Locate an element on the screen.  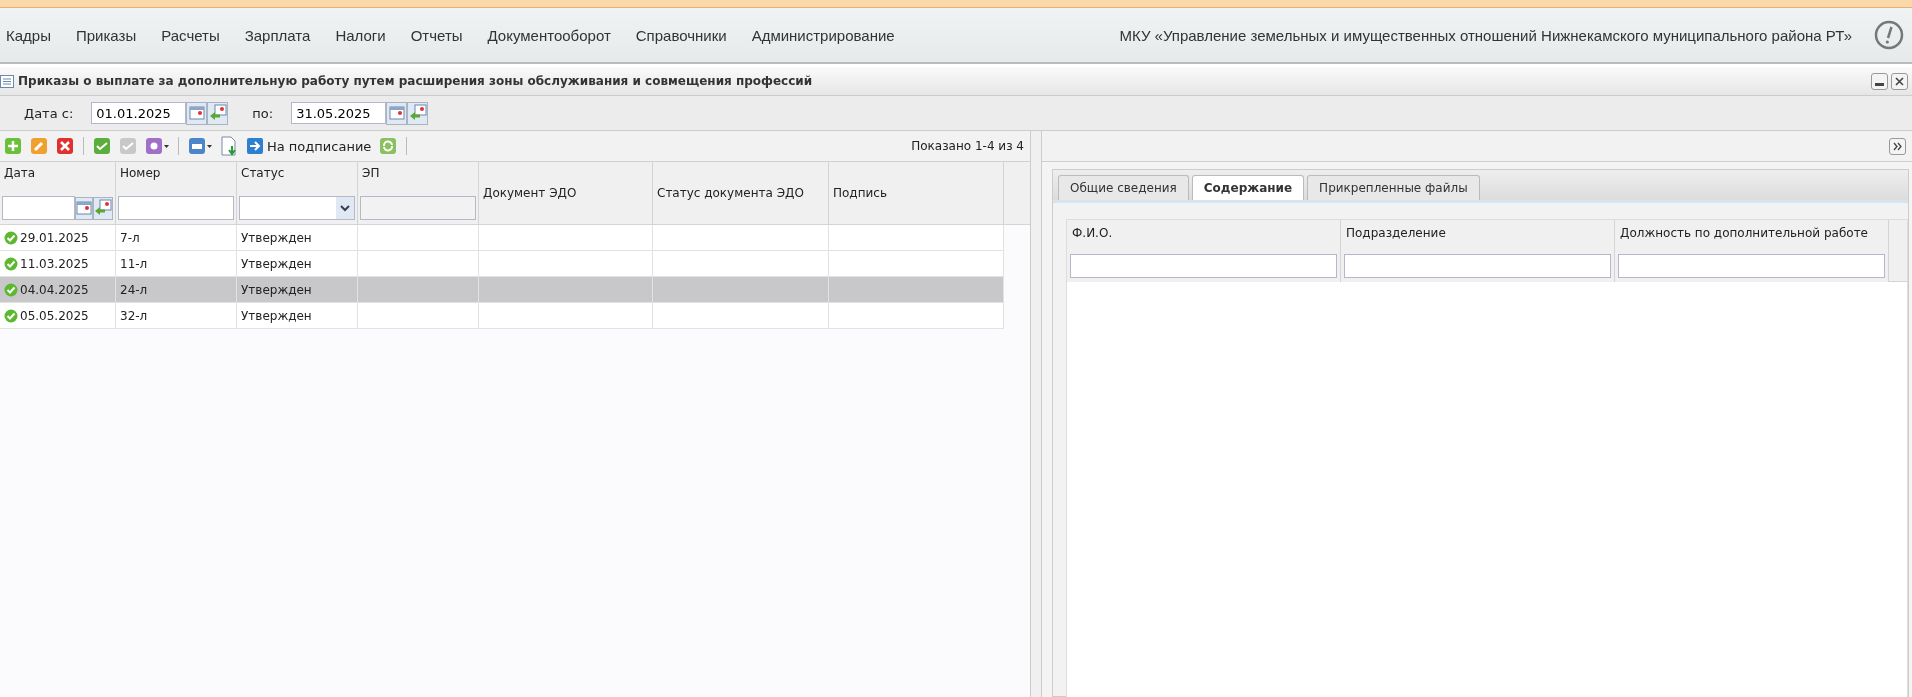
window-title: Приказы о выплате за дополнительную работу путем расширения зоны обслуживания и совмещения профессий is located at coordinates (415, 81).